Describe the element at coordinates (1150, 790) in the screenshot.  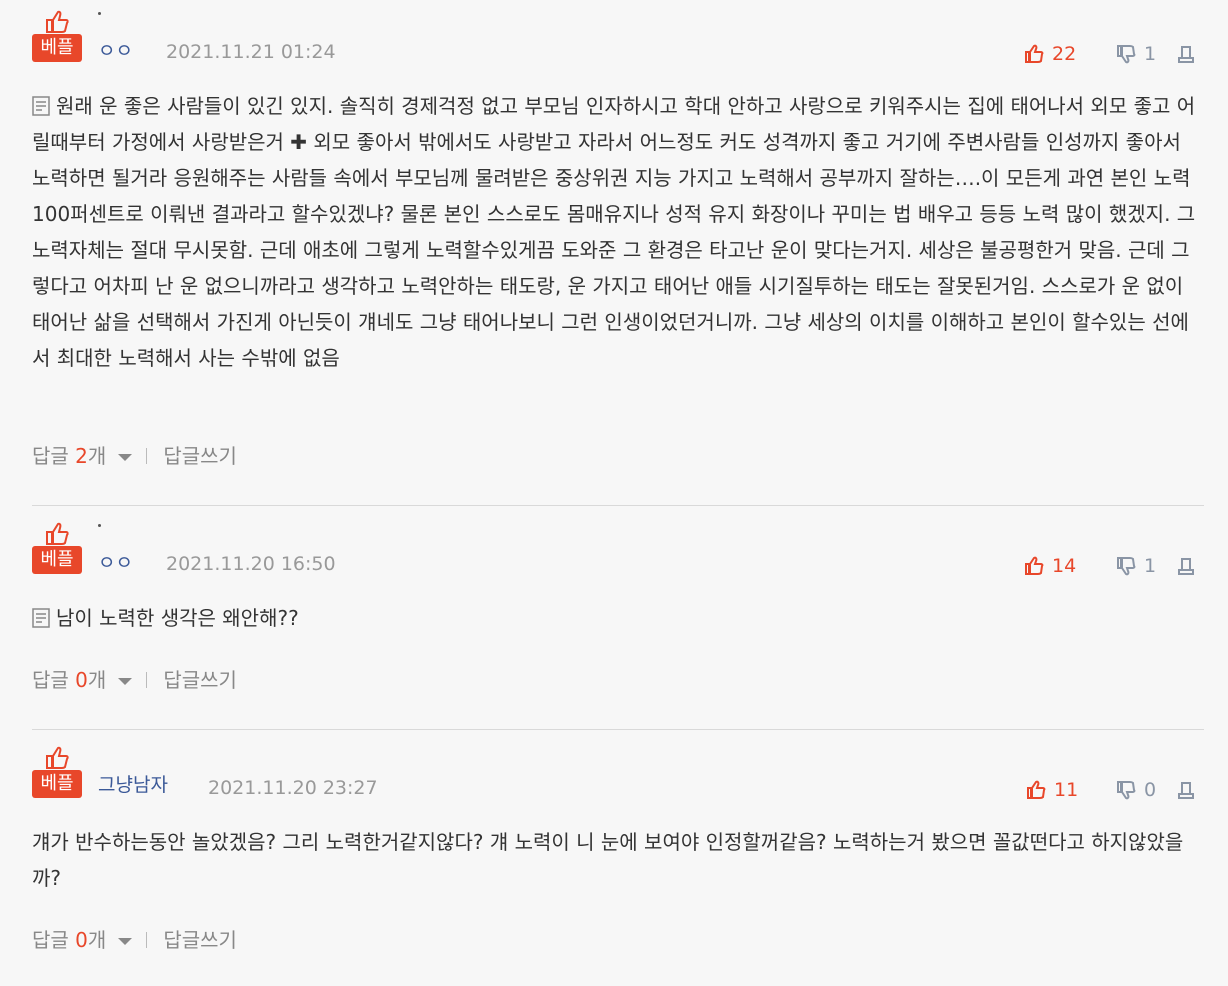
I see `dislike-count: 0` at that location.